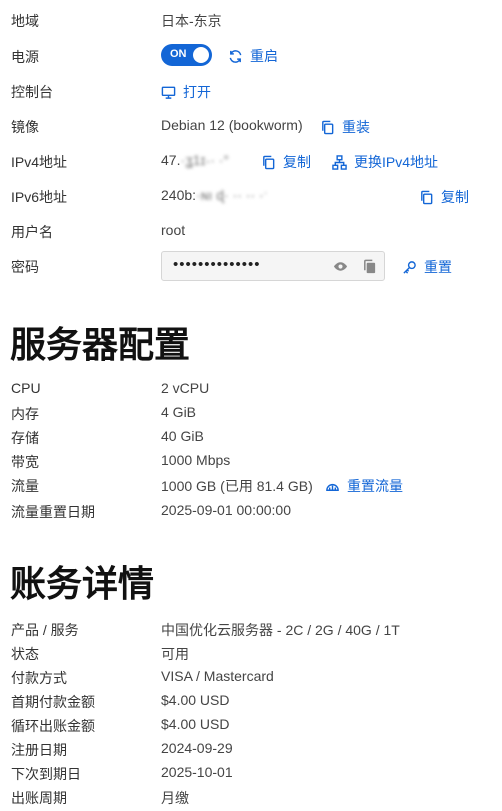 This screenshot has width=502, height=811. Describe the element at coordinates (25, 127) in the screenshot. I see `image-label: 镜像` at that location.